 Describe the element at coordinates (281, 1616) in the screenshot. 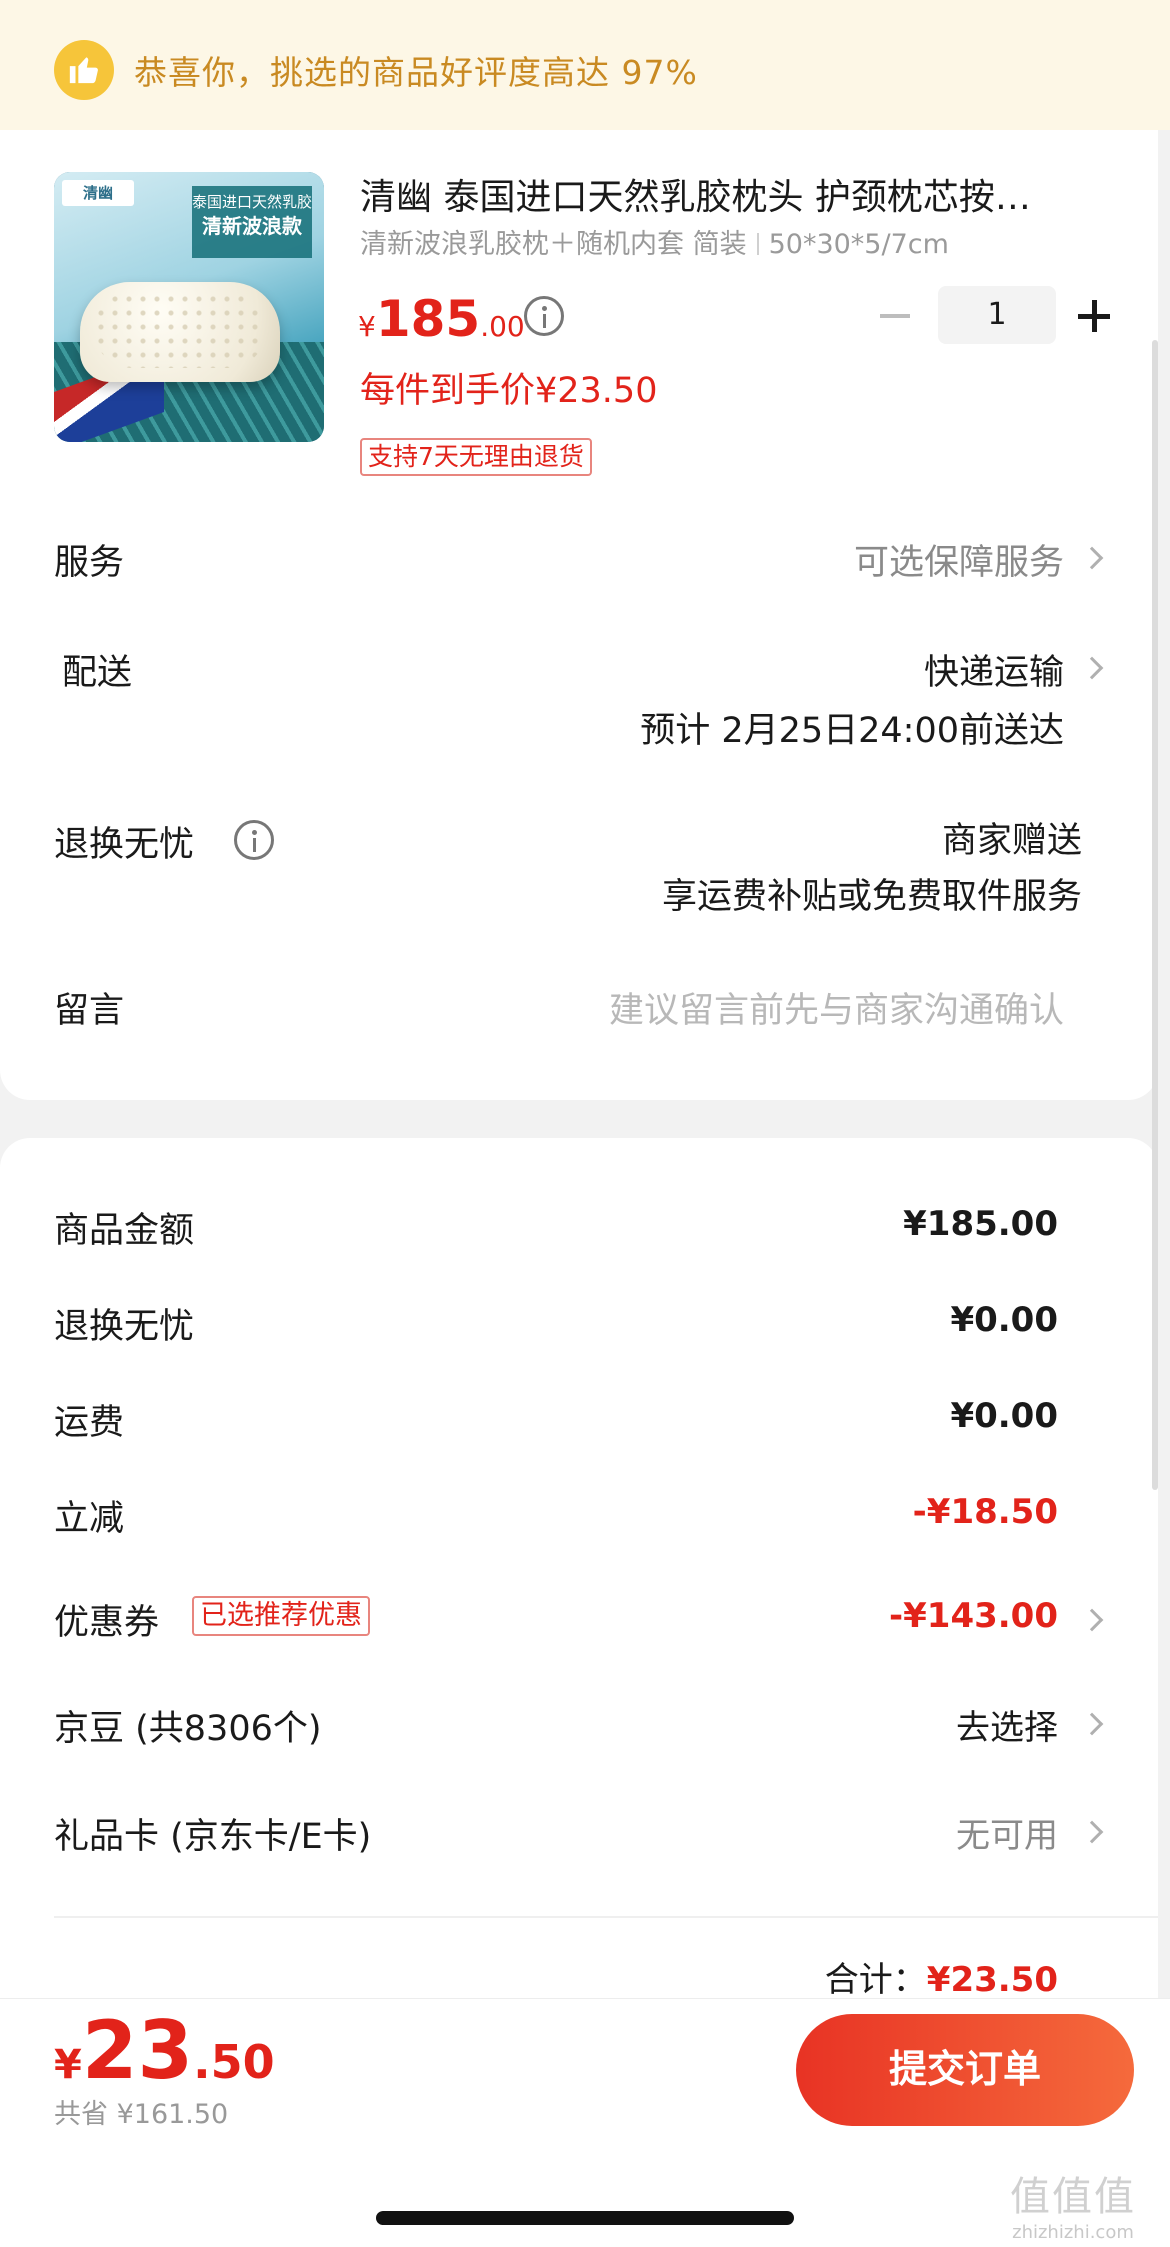

I see `coupon-selected-tag: 已选推荐优惠` at that location.